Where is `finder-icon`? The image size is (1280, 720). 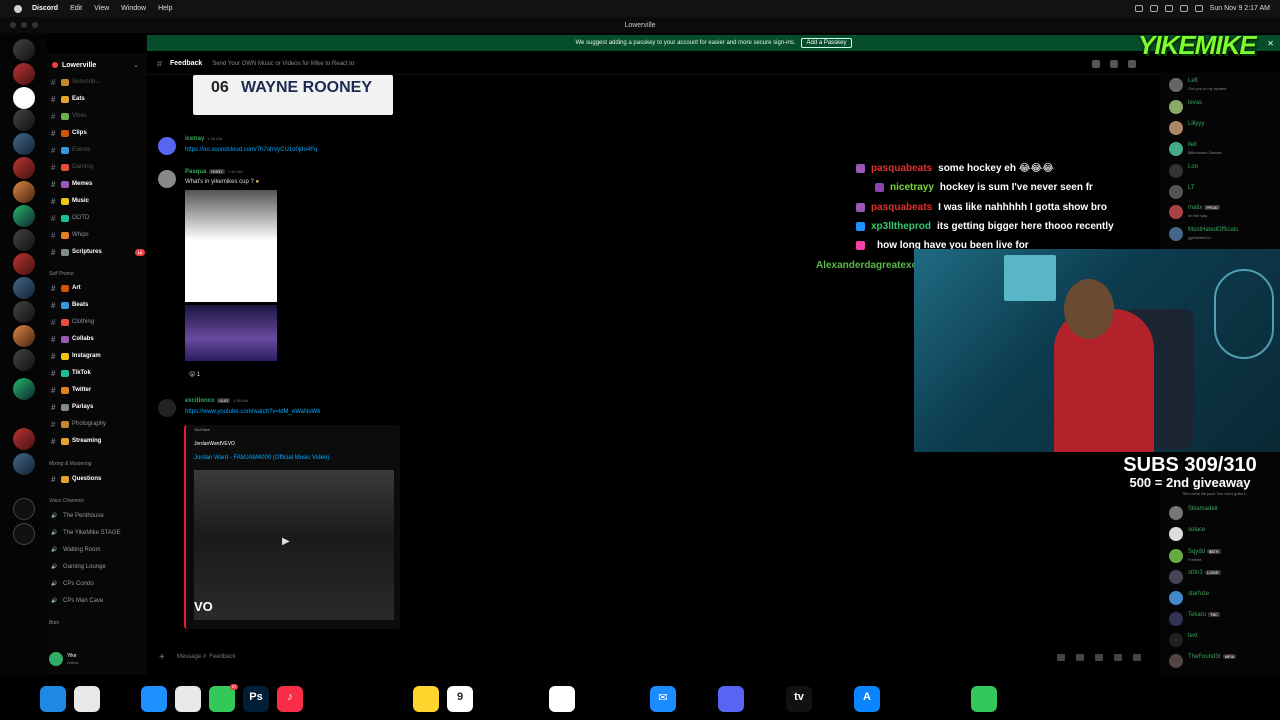 finder-icon is located at coordinates (53, 699).